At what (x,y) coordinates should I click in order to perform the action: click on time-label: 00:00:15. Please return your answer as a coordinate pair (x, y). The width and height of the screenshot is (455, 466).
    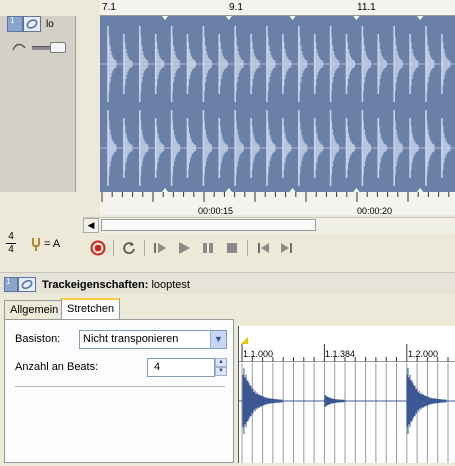
    Looking at the image, I should click on (216, 211).